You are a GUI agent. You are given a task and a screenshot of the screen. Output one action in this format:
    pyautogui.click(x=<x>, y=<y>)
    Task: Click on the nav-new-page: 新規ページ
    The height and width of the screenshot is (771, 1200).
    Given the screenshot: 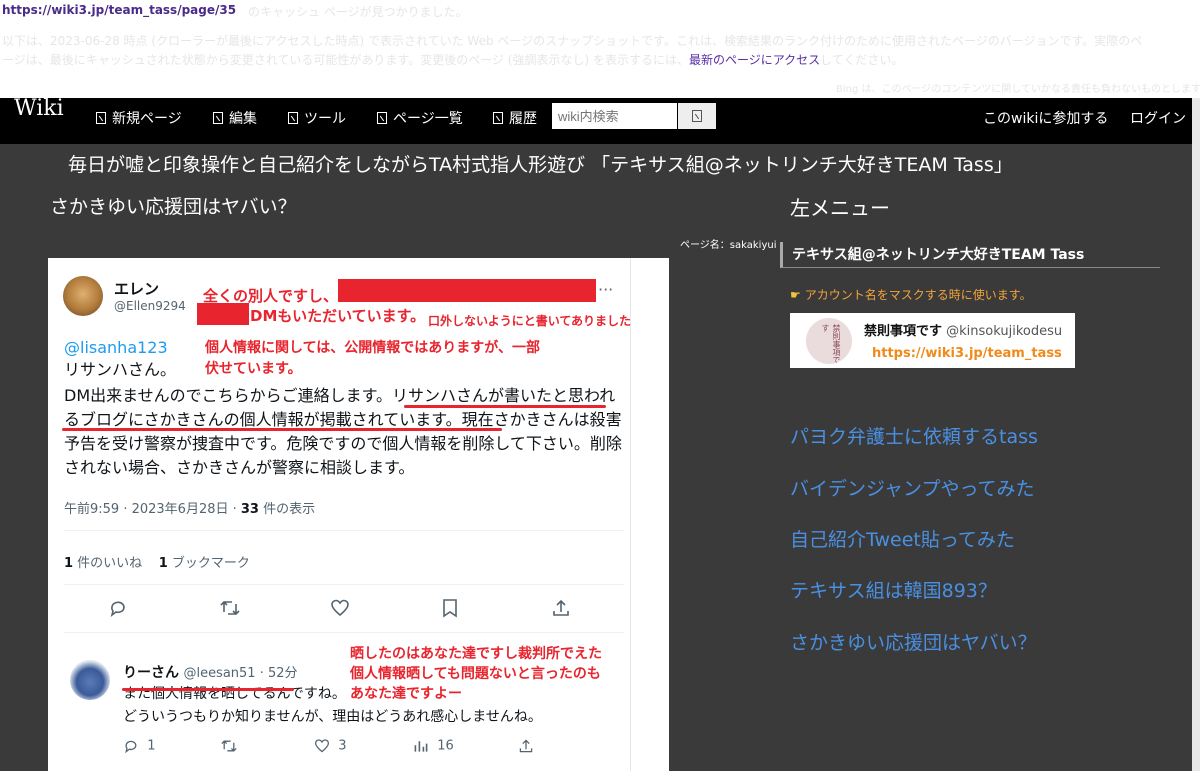 What is the action you would take?
    pyautogui.click(x=139, y=118)
    